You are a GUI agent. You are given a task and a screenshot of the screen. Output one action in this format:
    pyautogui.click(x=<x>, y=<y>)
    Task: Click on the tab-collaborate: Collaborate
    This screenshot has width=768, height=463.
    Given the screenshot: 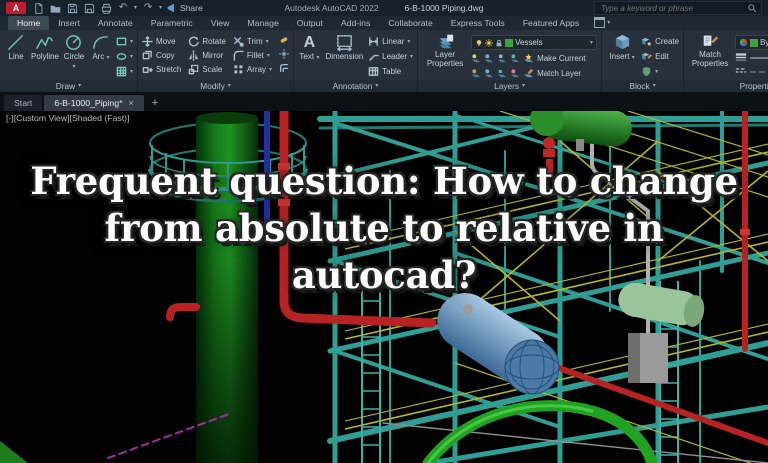 What is the action you would take?
    pyautogui.click(x=410, y=23)
    